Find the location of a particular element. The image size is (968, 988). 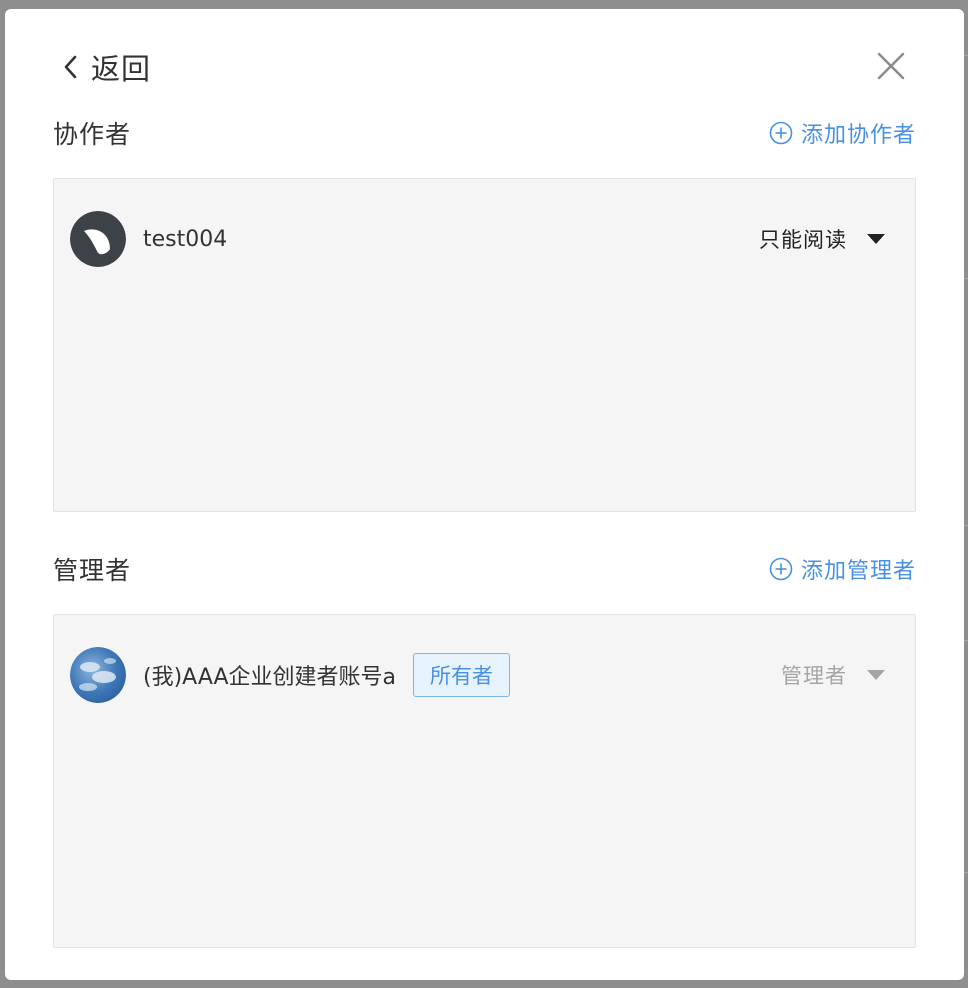

role-dropdown: 只能阅读 is located at coordinates (829, 239).